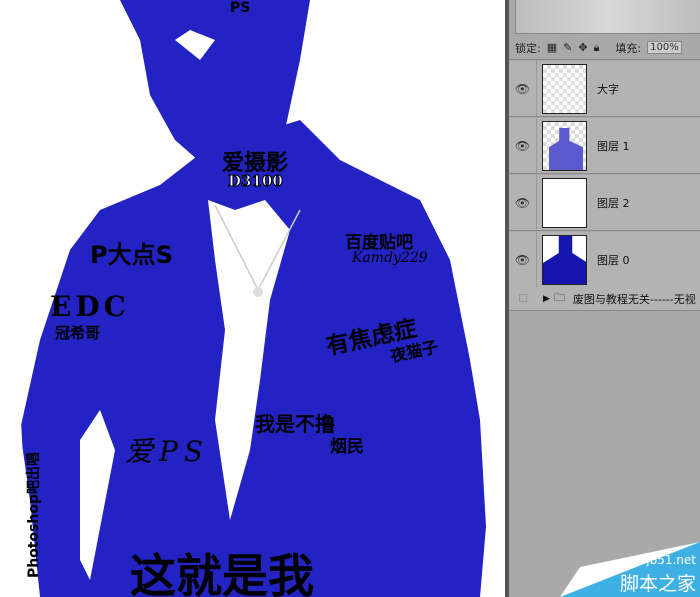 The width and height of the screenshot is (700, 597). What do you see at coordinates (90, 306) in the screenshot?
I see `text-edc: EDC` at bounding box center [90, 306].